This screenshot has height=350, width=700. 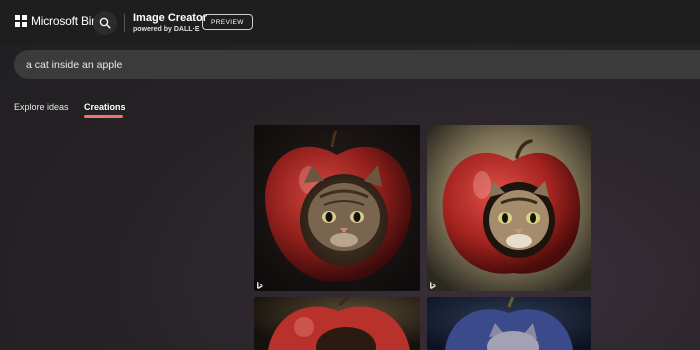 I want to click on tab-creations: Creations, so click(x=105, y=107).